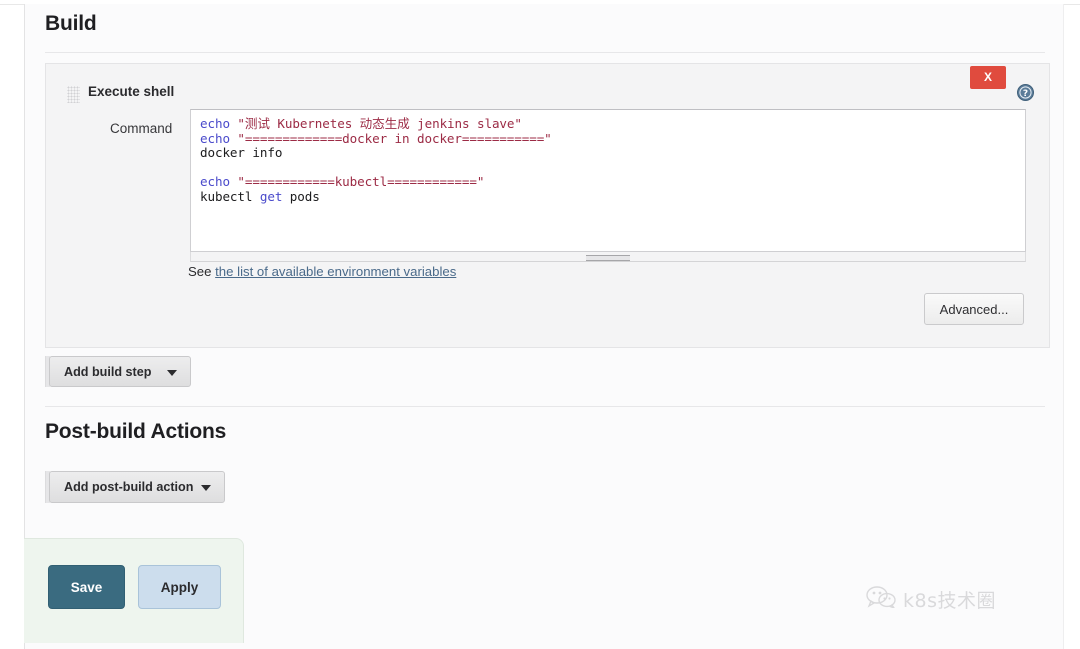  Describe the element at coordinates (120, 371) in the screenshot. I see `add-build-step-button: Add build step` at that location.